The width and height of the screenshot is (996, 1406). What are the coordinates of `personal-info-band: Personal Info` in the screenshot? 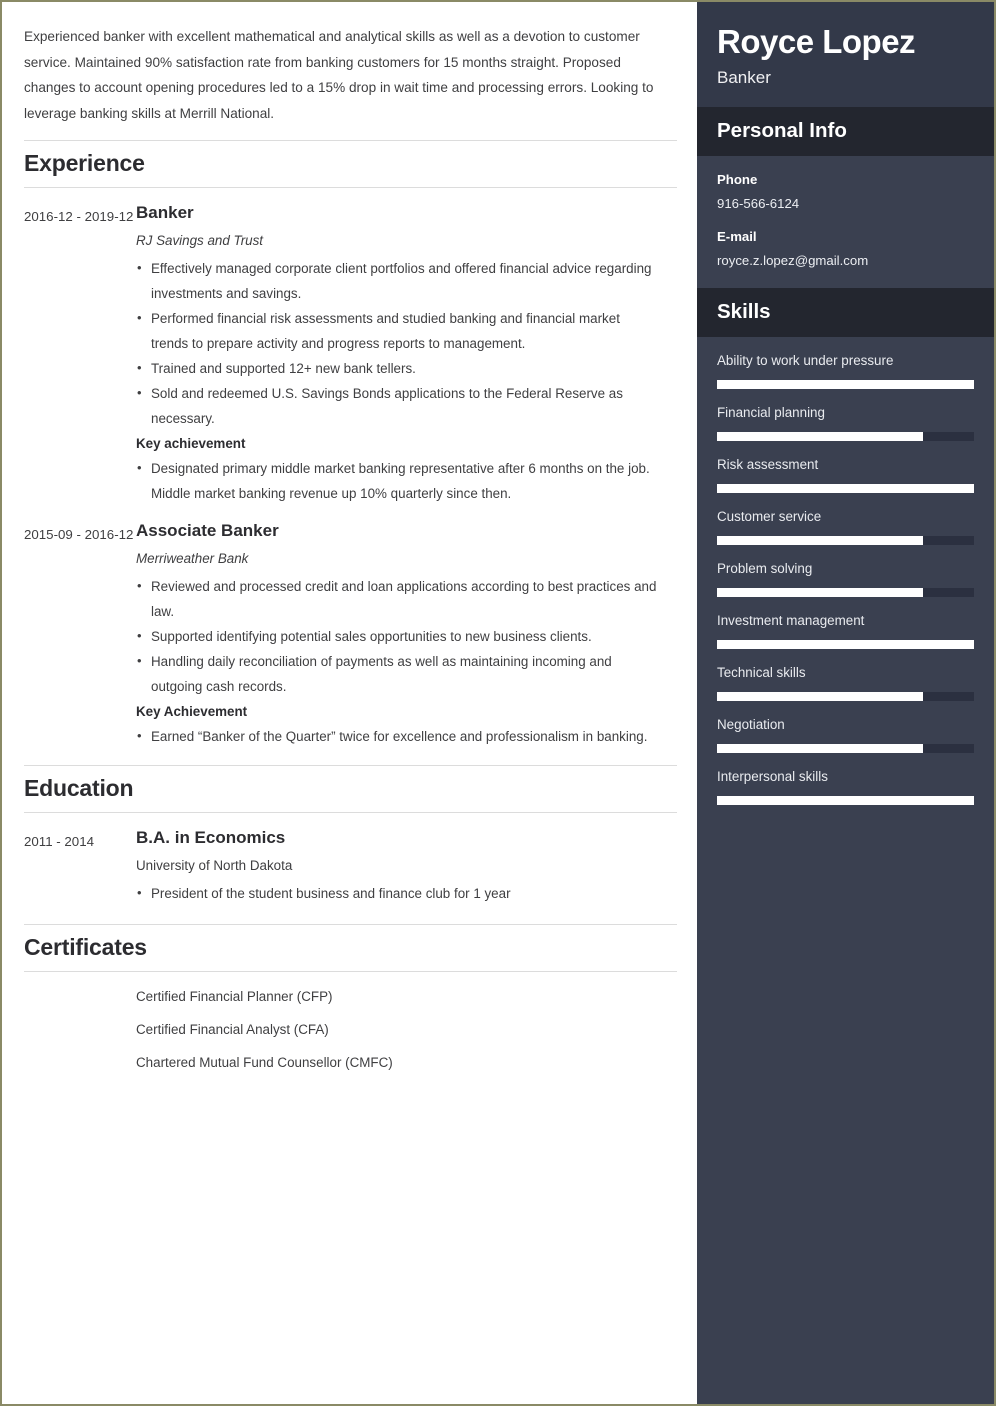 It's located at (845, 131).